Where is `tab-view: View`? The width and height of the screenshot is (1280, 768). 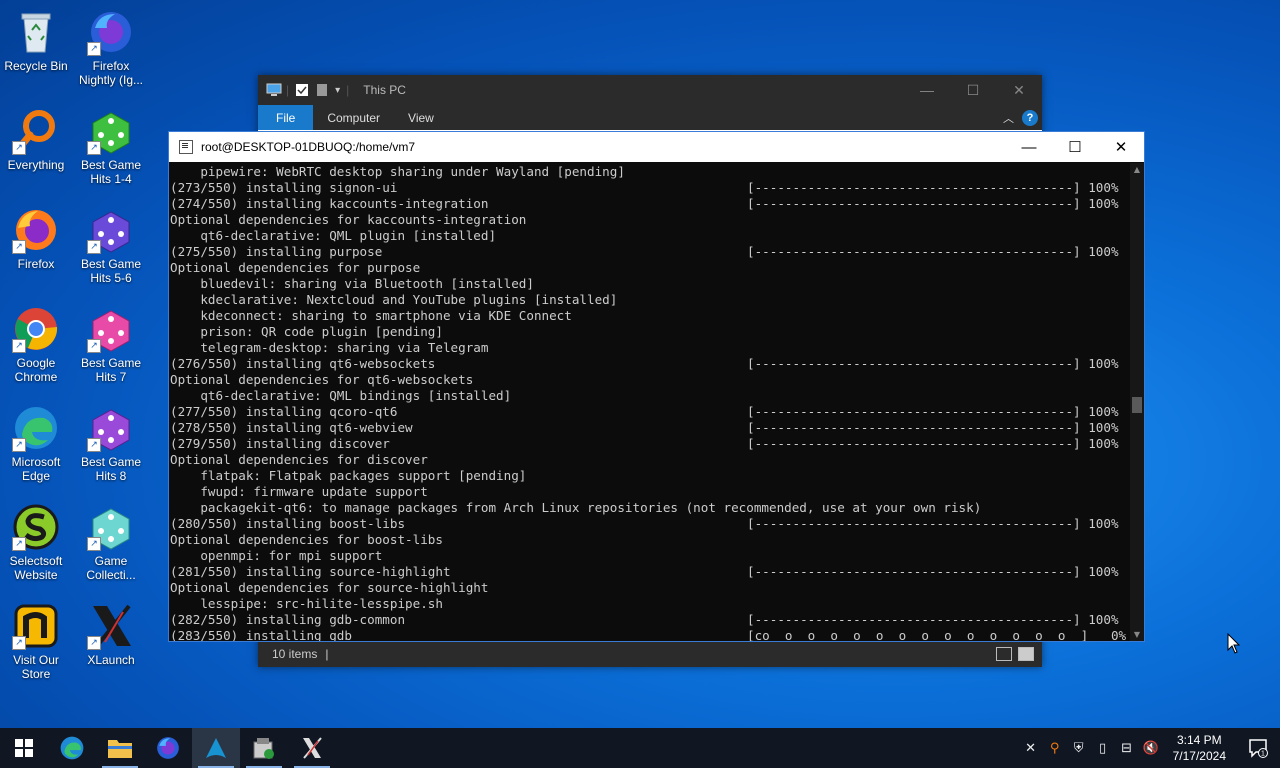 tab-view: View is located at coordinates (421, 117).